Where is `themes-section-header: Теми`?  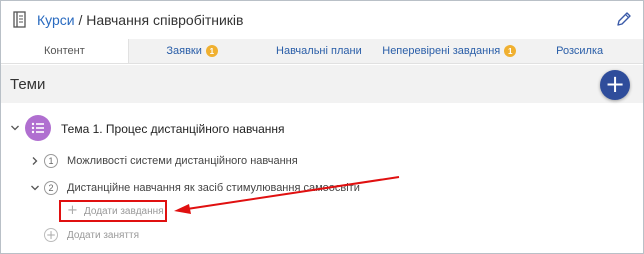
themes-section-header: Теми is located at coordinates (322, 84).